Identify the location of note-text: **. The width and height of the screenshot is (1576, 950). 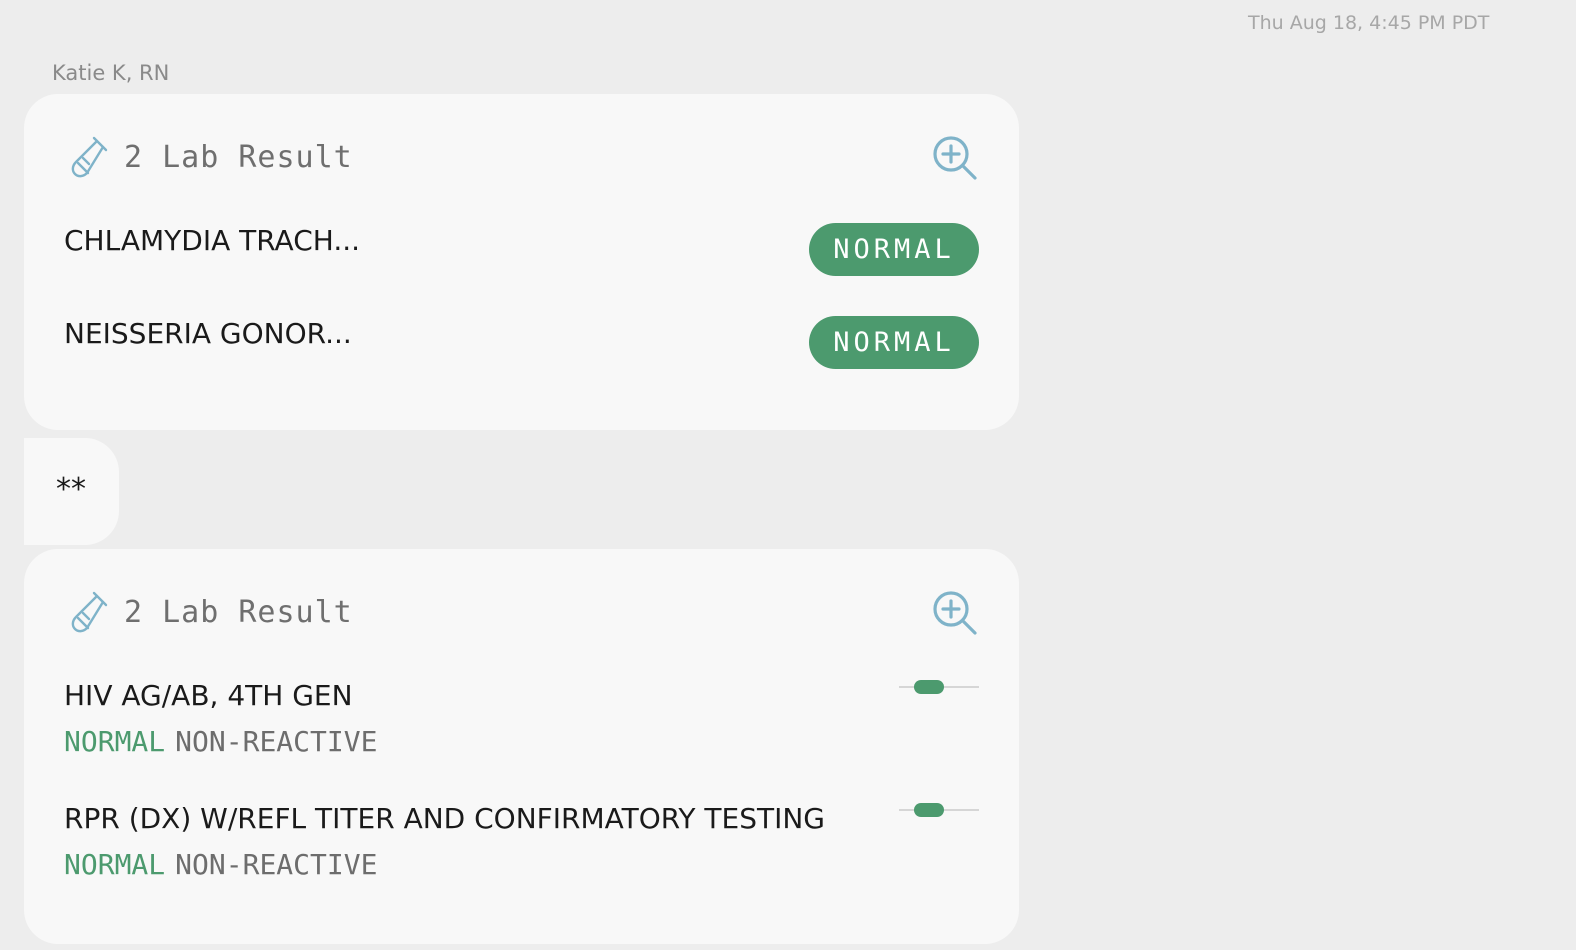
(71, 489).